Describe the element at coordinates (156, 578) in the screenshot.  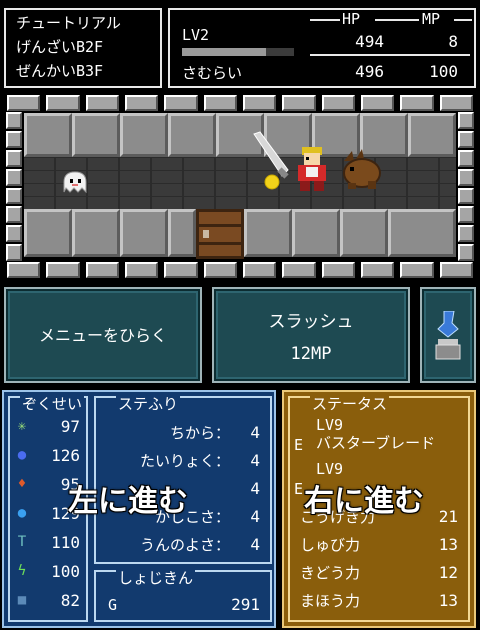
I see `money-title: しょじきん` at that location.